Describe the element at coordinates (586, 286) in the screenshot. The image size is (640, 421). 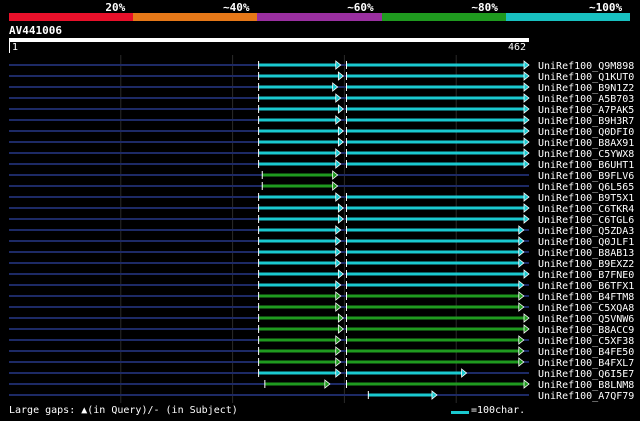
I see `hit-label: UniRef100_B6TFX1` at that location.